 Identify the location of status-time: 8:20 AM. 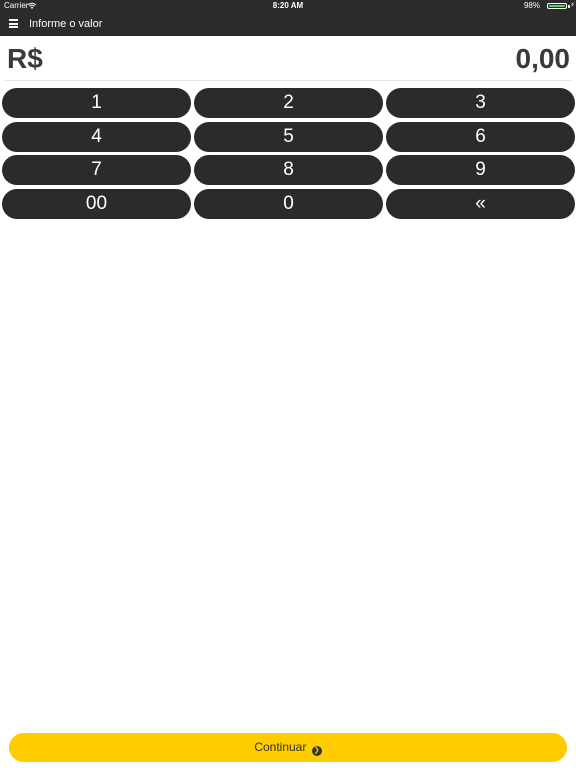
(288, 5).